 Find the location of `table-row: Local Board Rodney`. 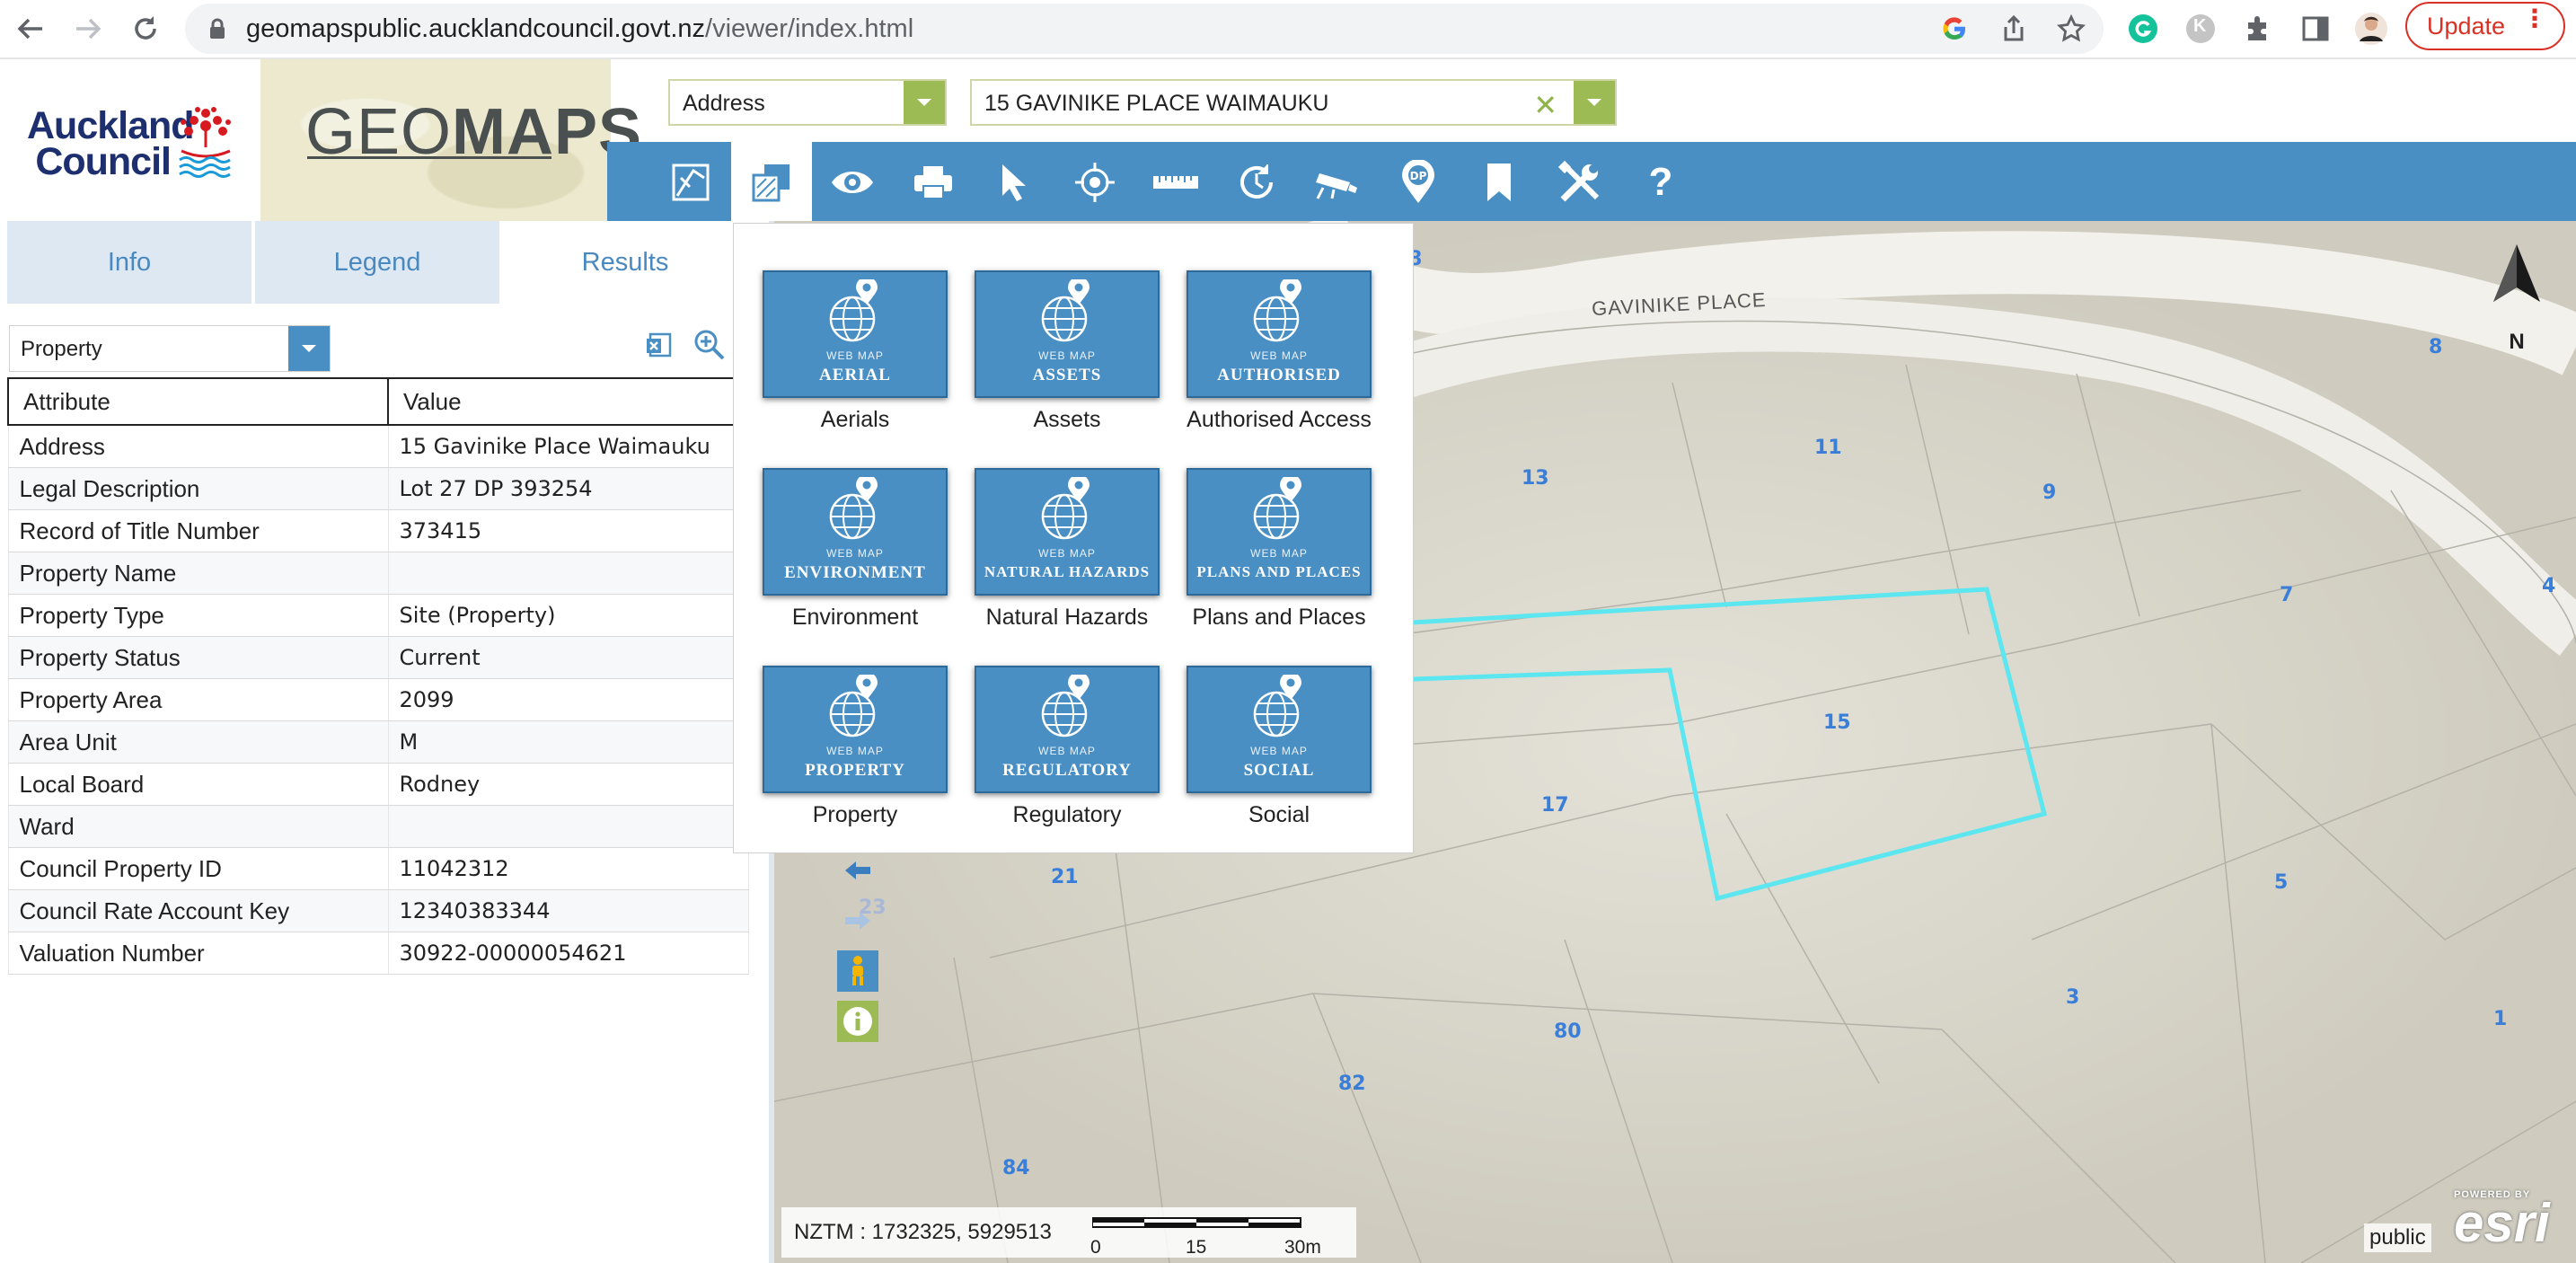

table-row: Local Board Rodney is located at coordinates (378, 784).